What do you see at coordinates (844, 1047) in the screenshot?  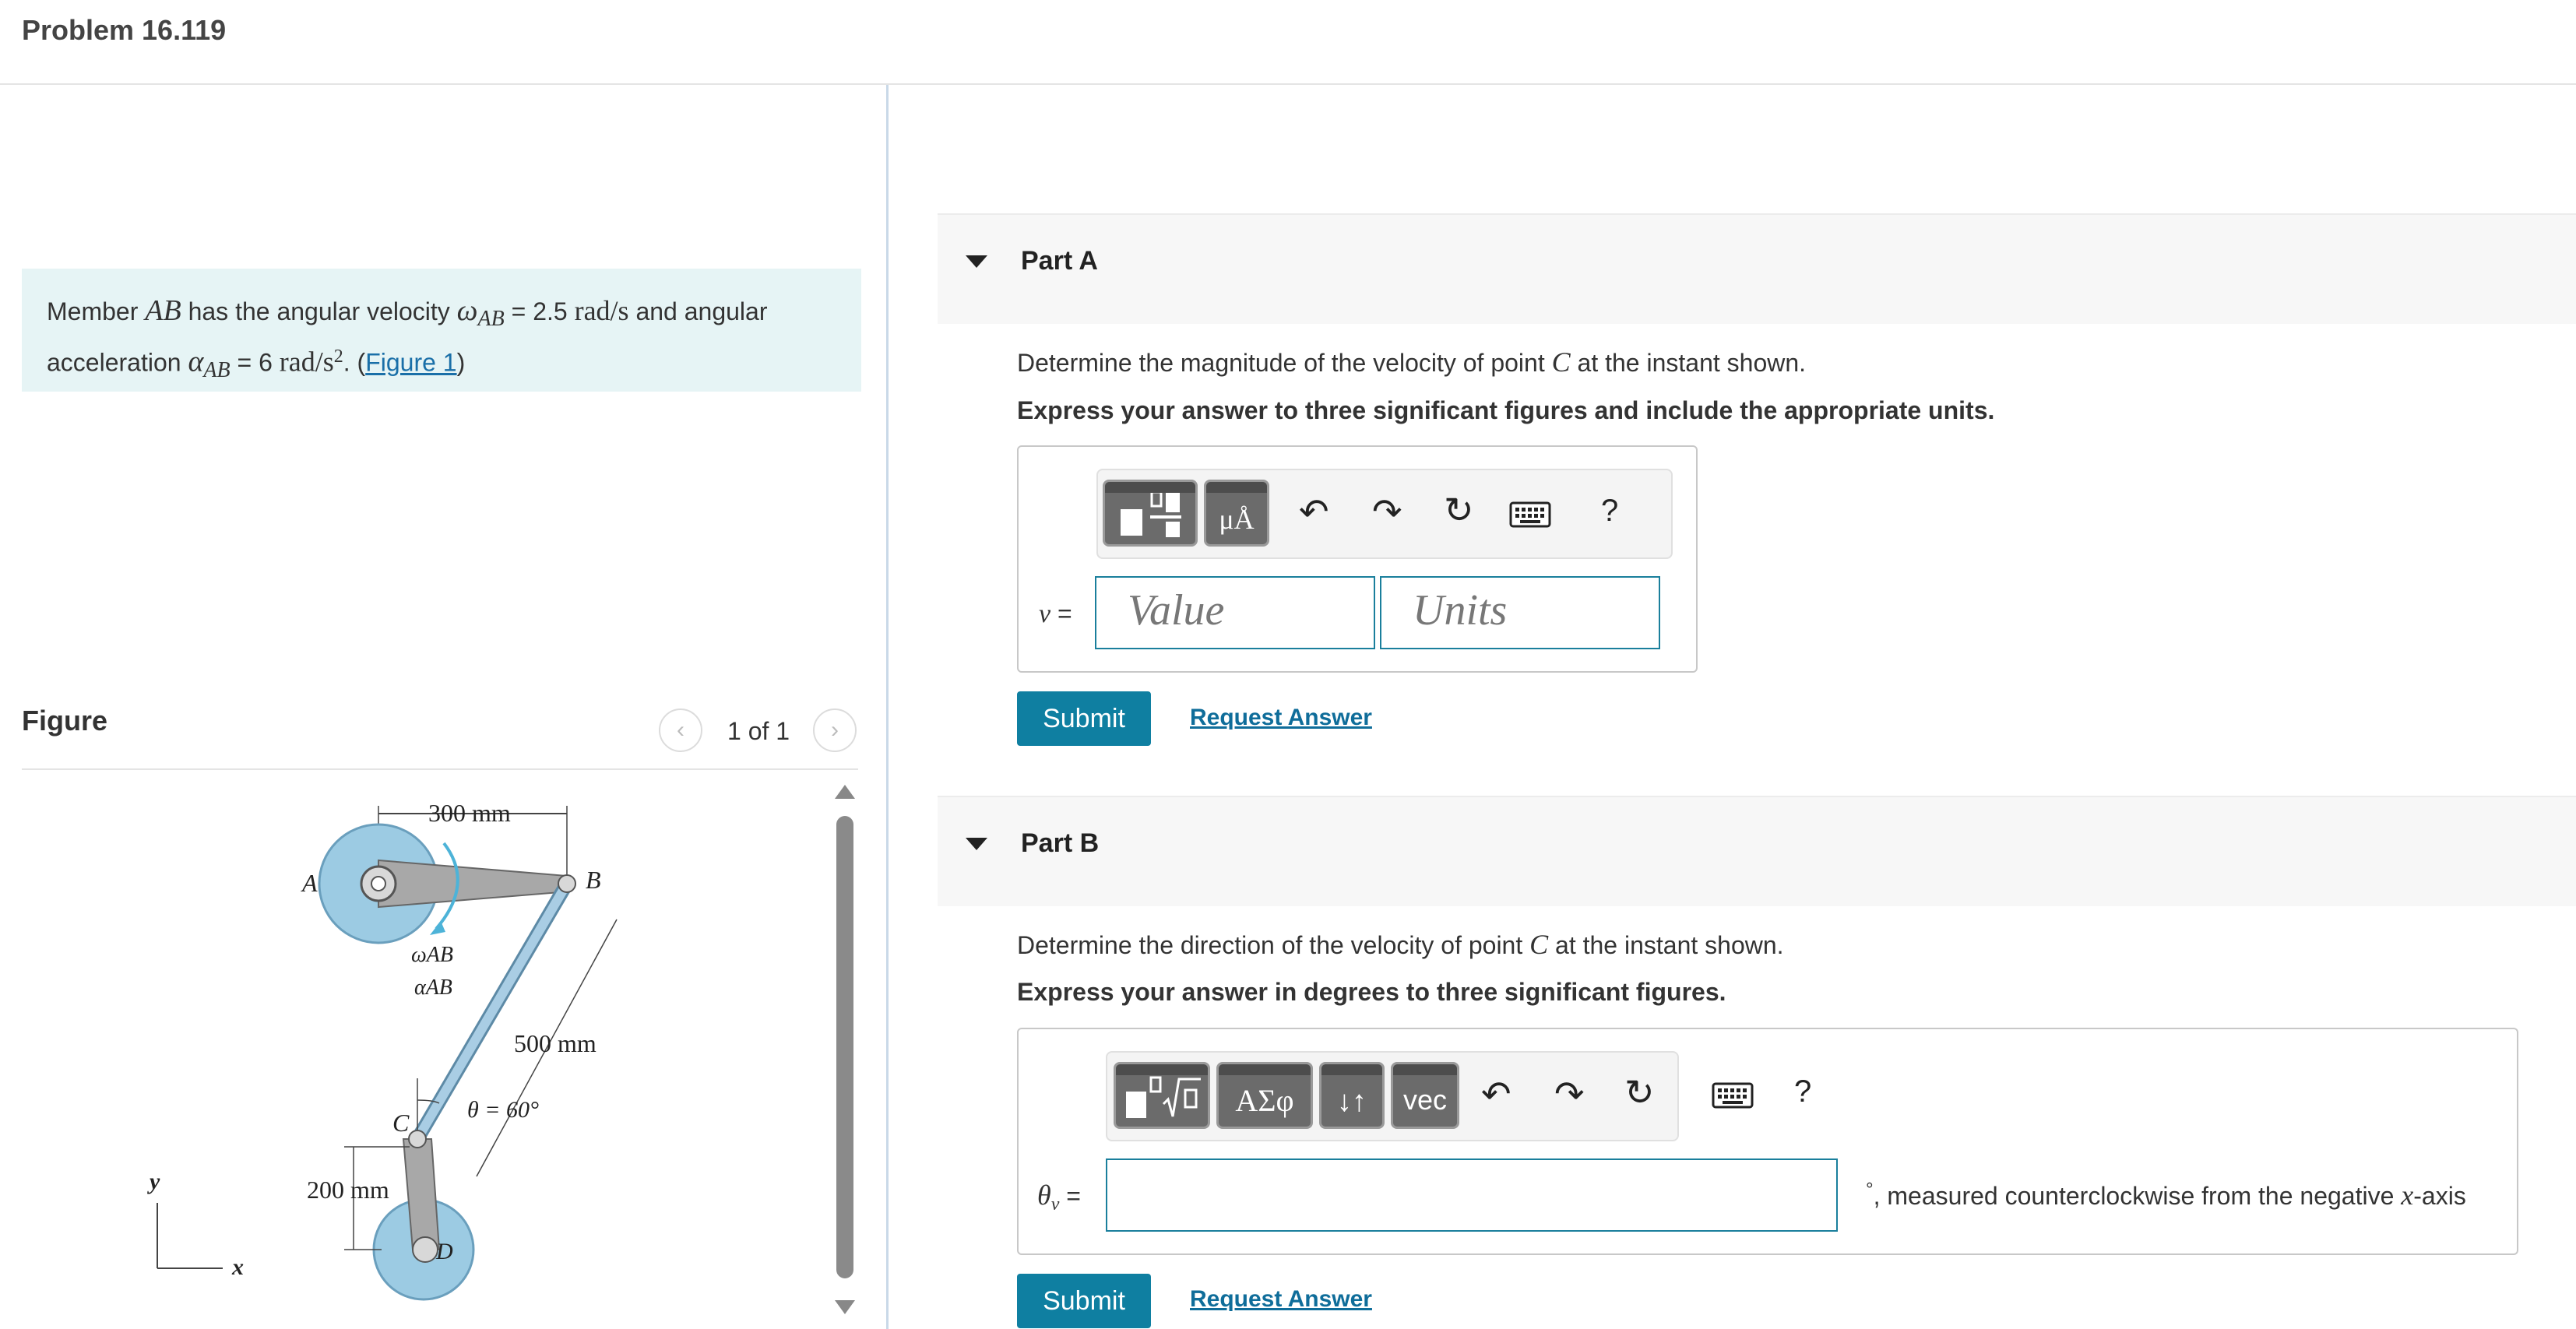 I see `scrollbar-thumb` at bounding box center [844, 1047].